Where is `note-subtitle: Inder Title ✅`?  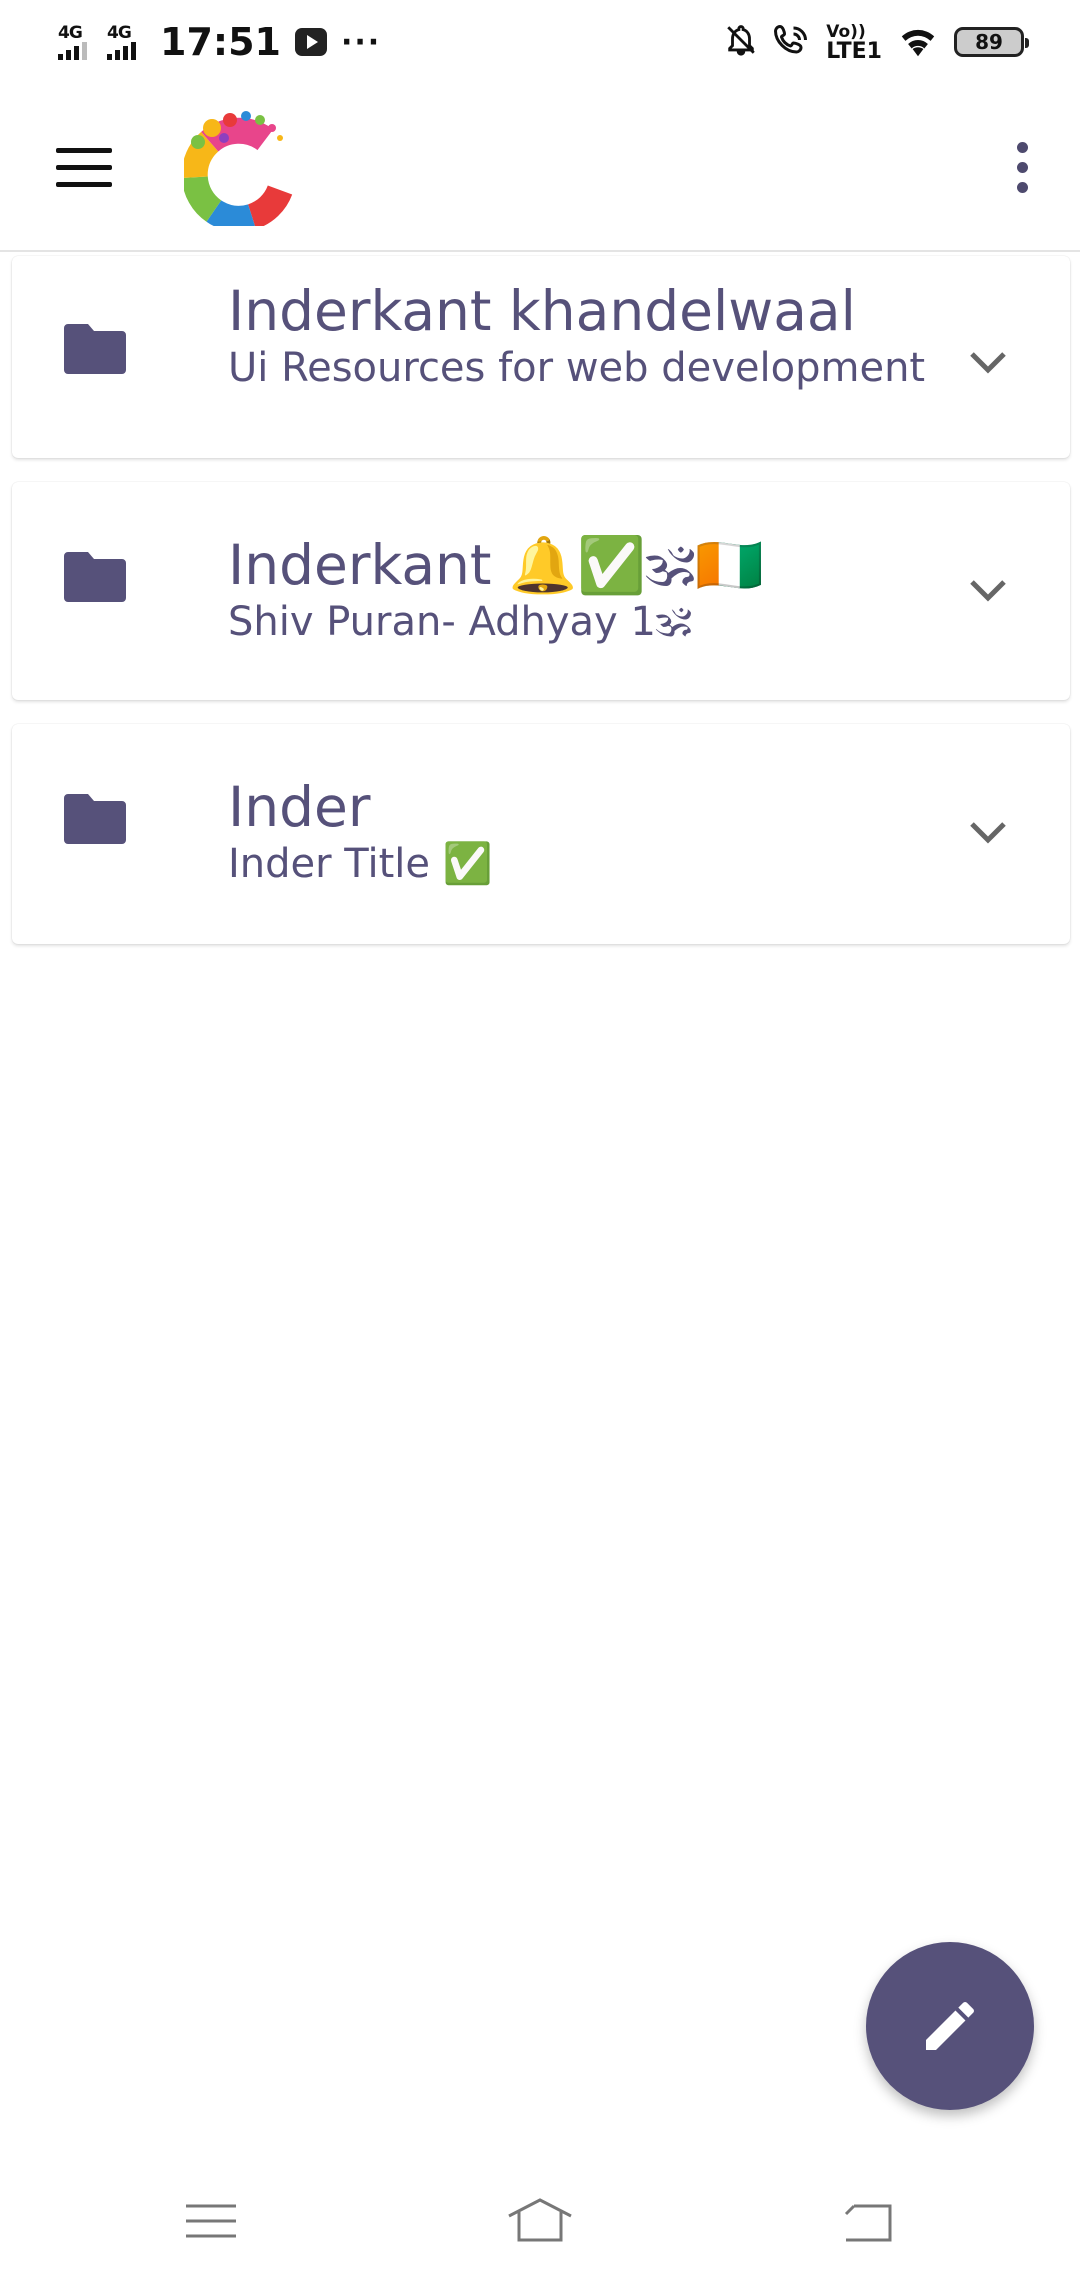 note-subtitle: Inder Title ✅ is located at coordinates (360, 864).